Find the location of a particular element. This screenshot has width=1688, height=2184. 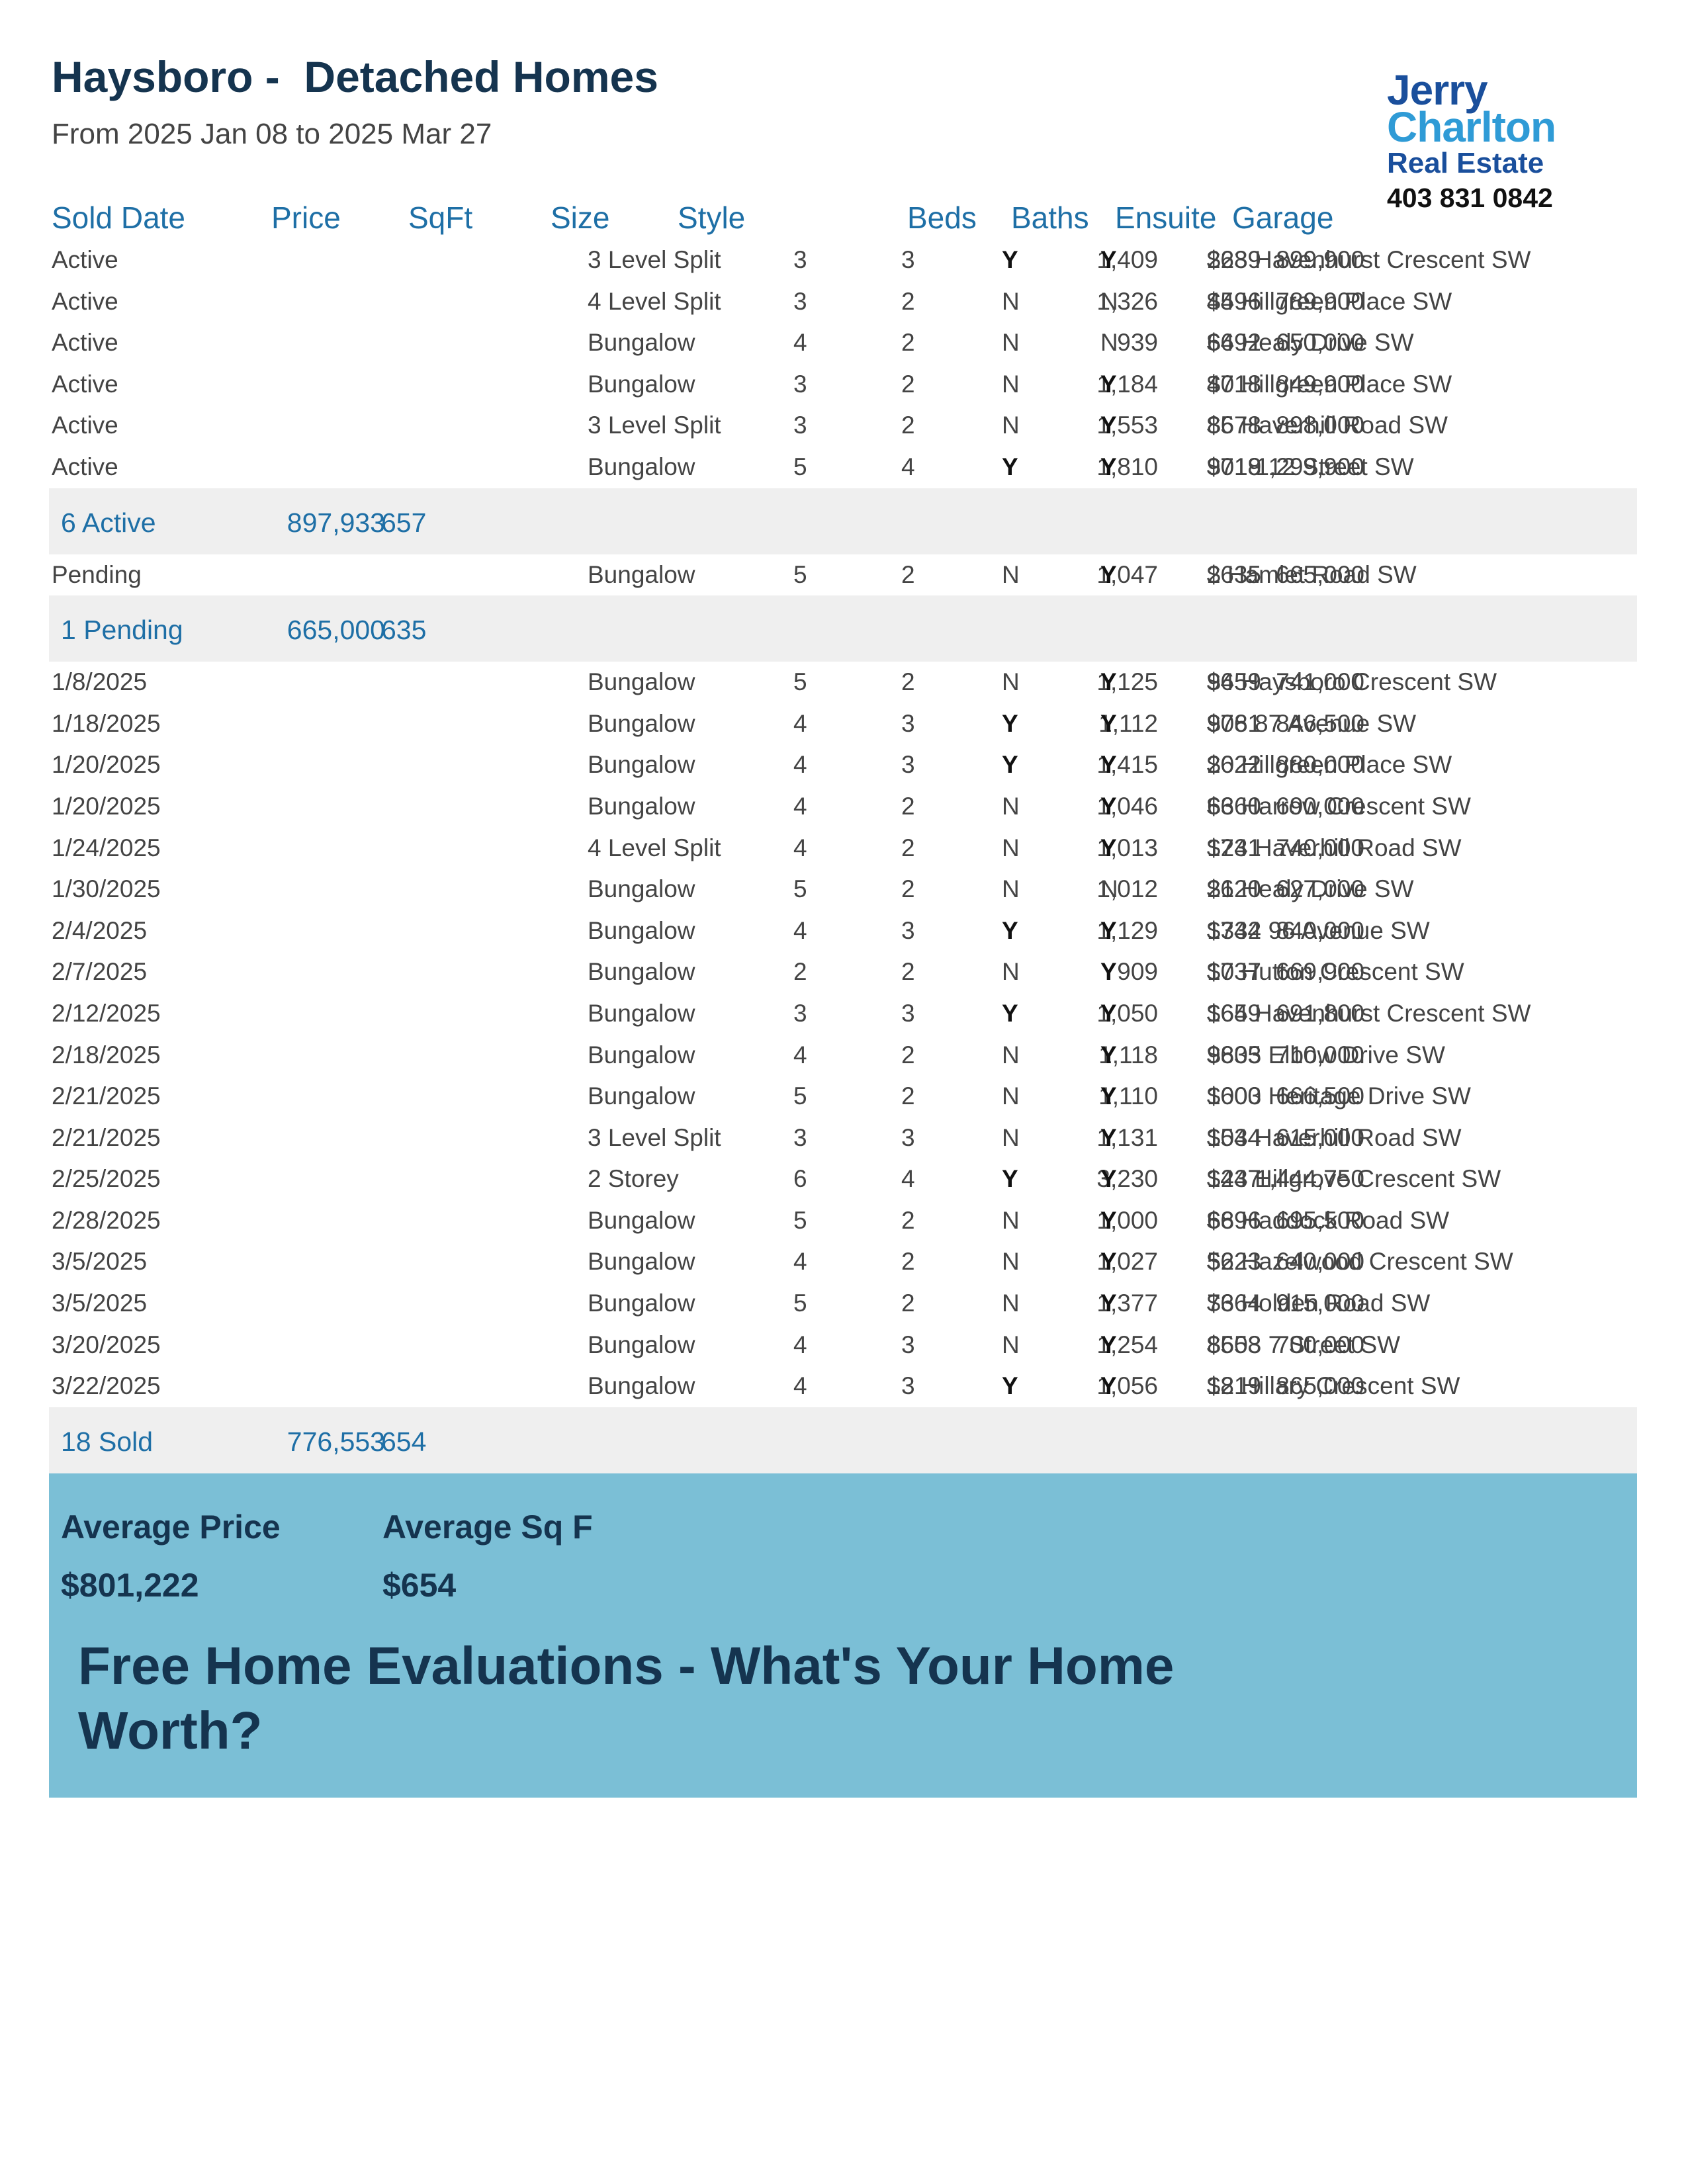

table-cell: 68 Haddock Road SW is located at coordinates (1328, 1220).